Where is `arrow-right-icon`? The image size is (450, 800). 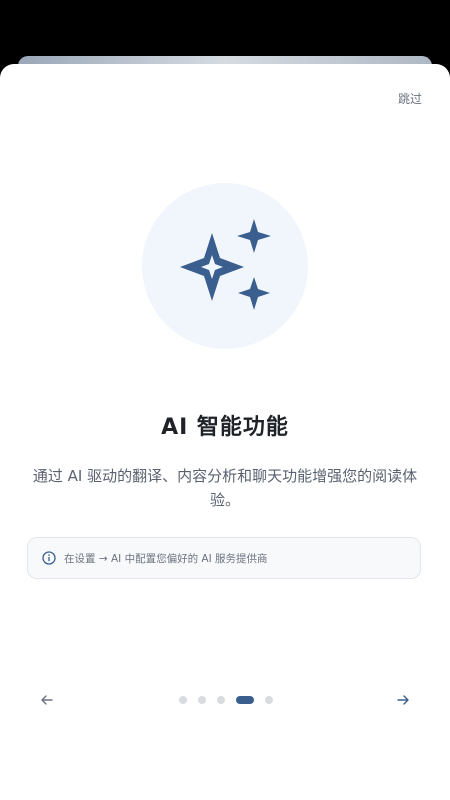 arrow-right-icon is located at coordinates (403, 700).